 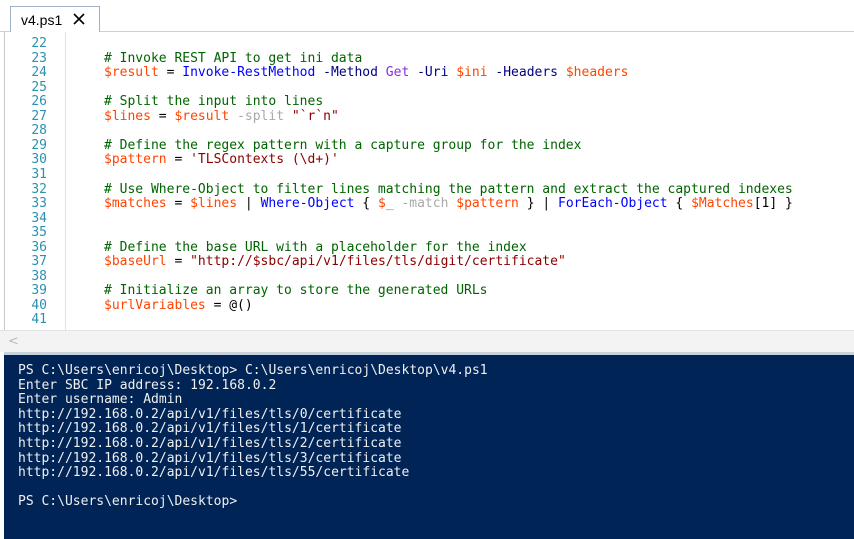 What do you see at coordinates (39, 131) in the screenshot?
I see `line-number: 28` at bounding box center [39, 131].